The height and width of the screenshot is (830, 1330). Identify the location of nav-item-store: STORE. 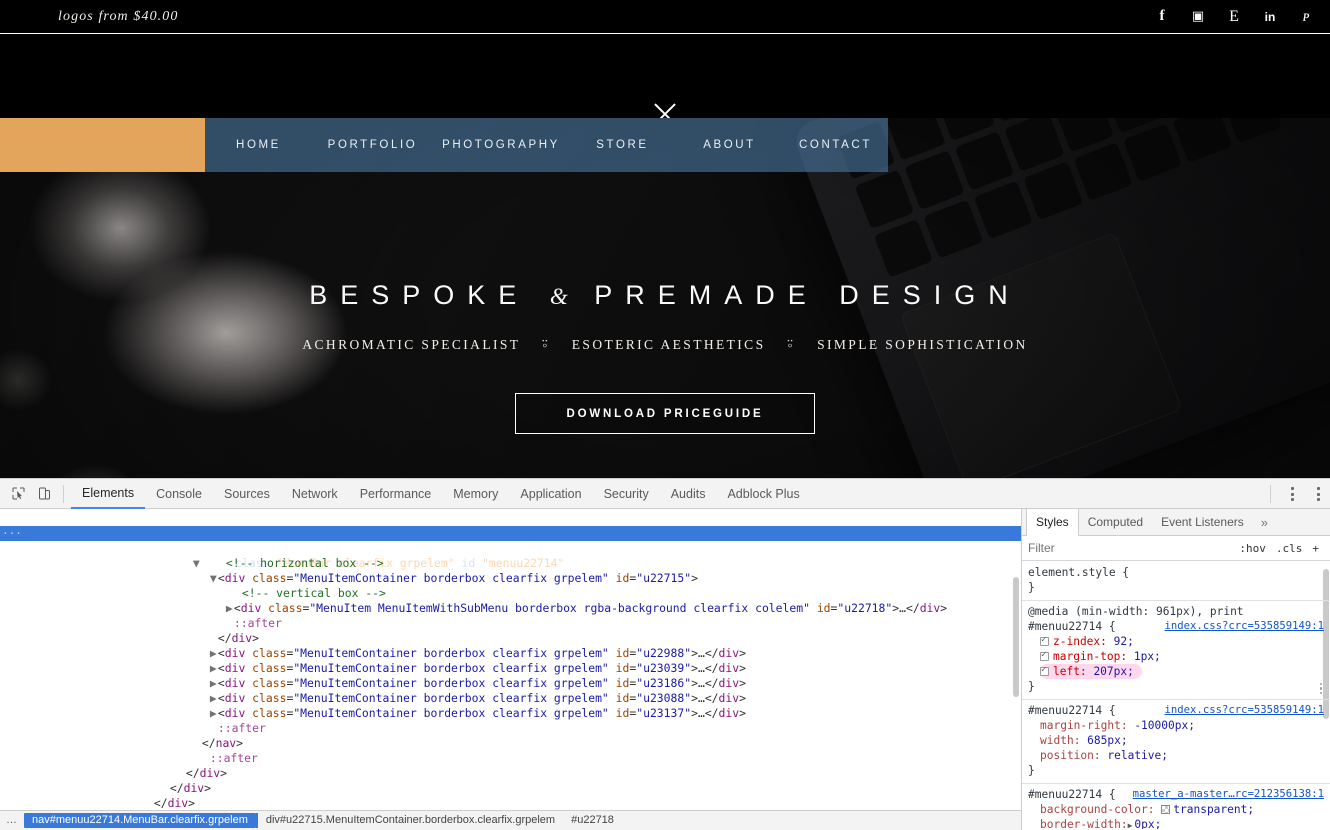
(622, 145).